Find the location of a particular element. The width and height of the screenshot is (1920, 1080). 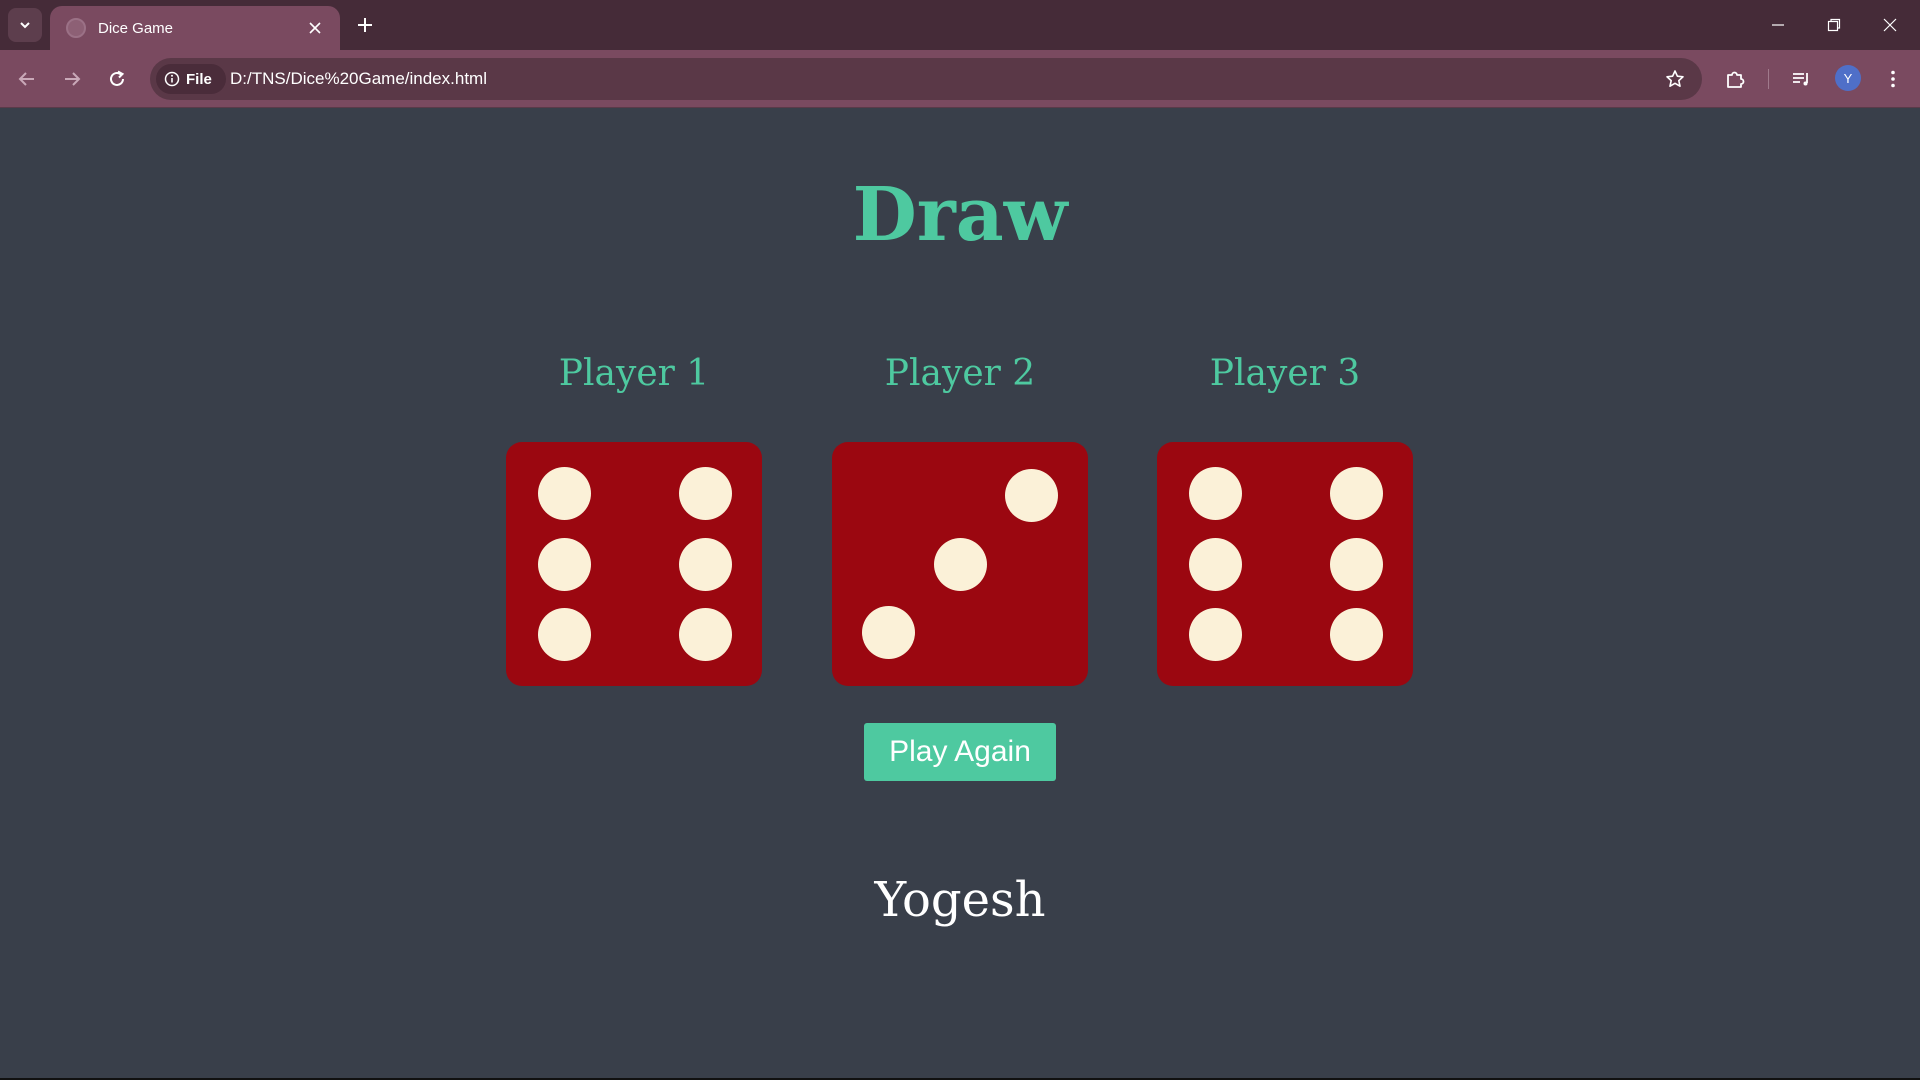

player-3-column: Player 3 is located at coordinates (1285, 374).